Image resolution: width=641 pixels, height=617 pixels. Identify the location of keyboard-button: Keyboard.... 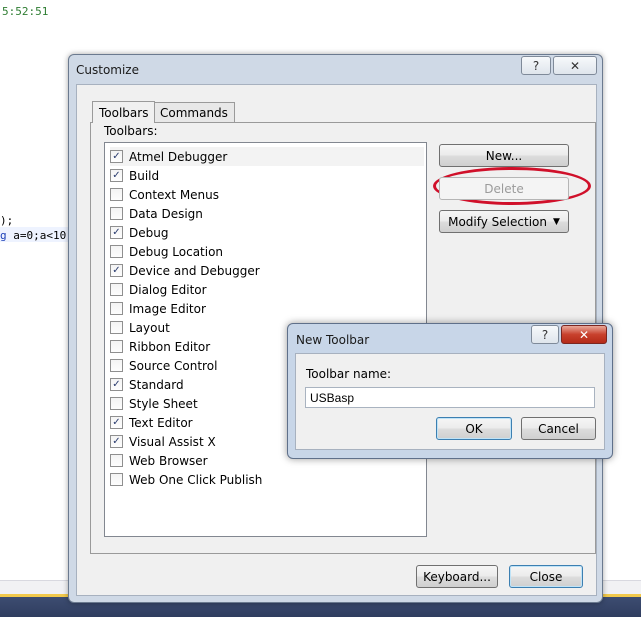
(457, 576).